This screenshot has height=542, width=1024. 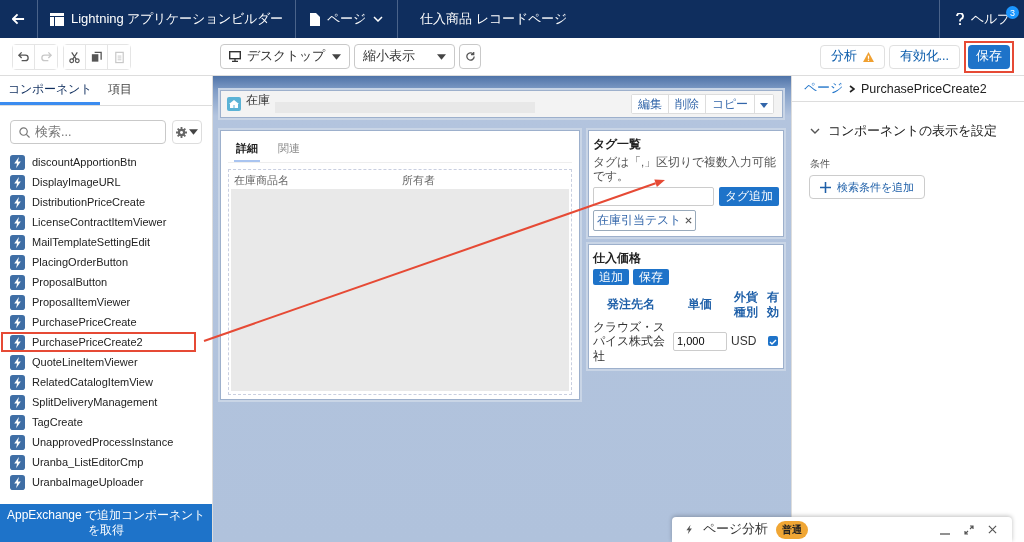 What do you see at coordinates (746, 304) in the screenshot?
I see `column-header: 外貨種別` at bounding box center [746, 304].